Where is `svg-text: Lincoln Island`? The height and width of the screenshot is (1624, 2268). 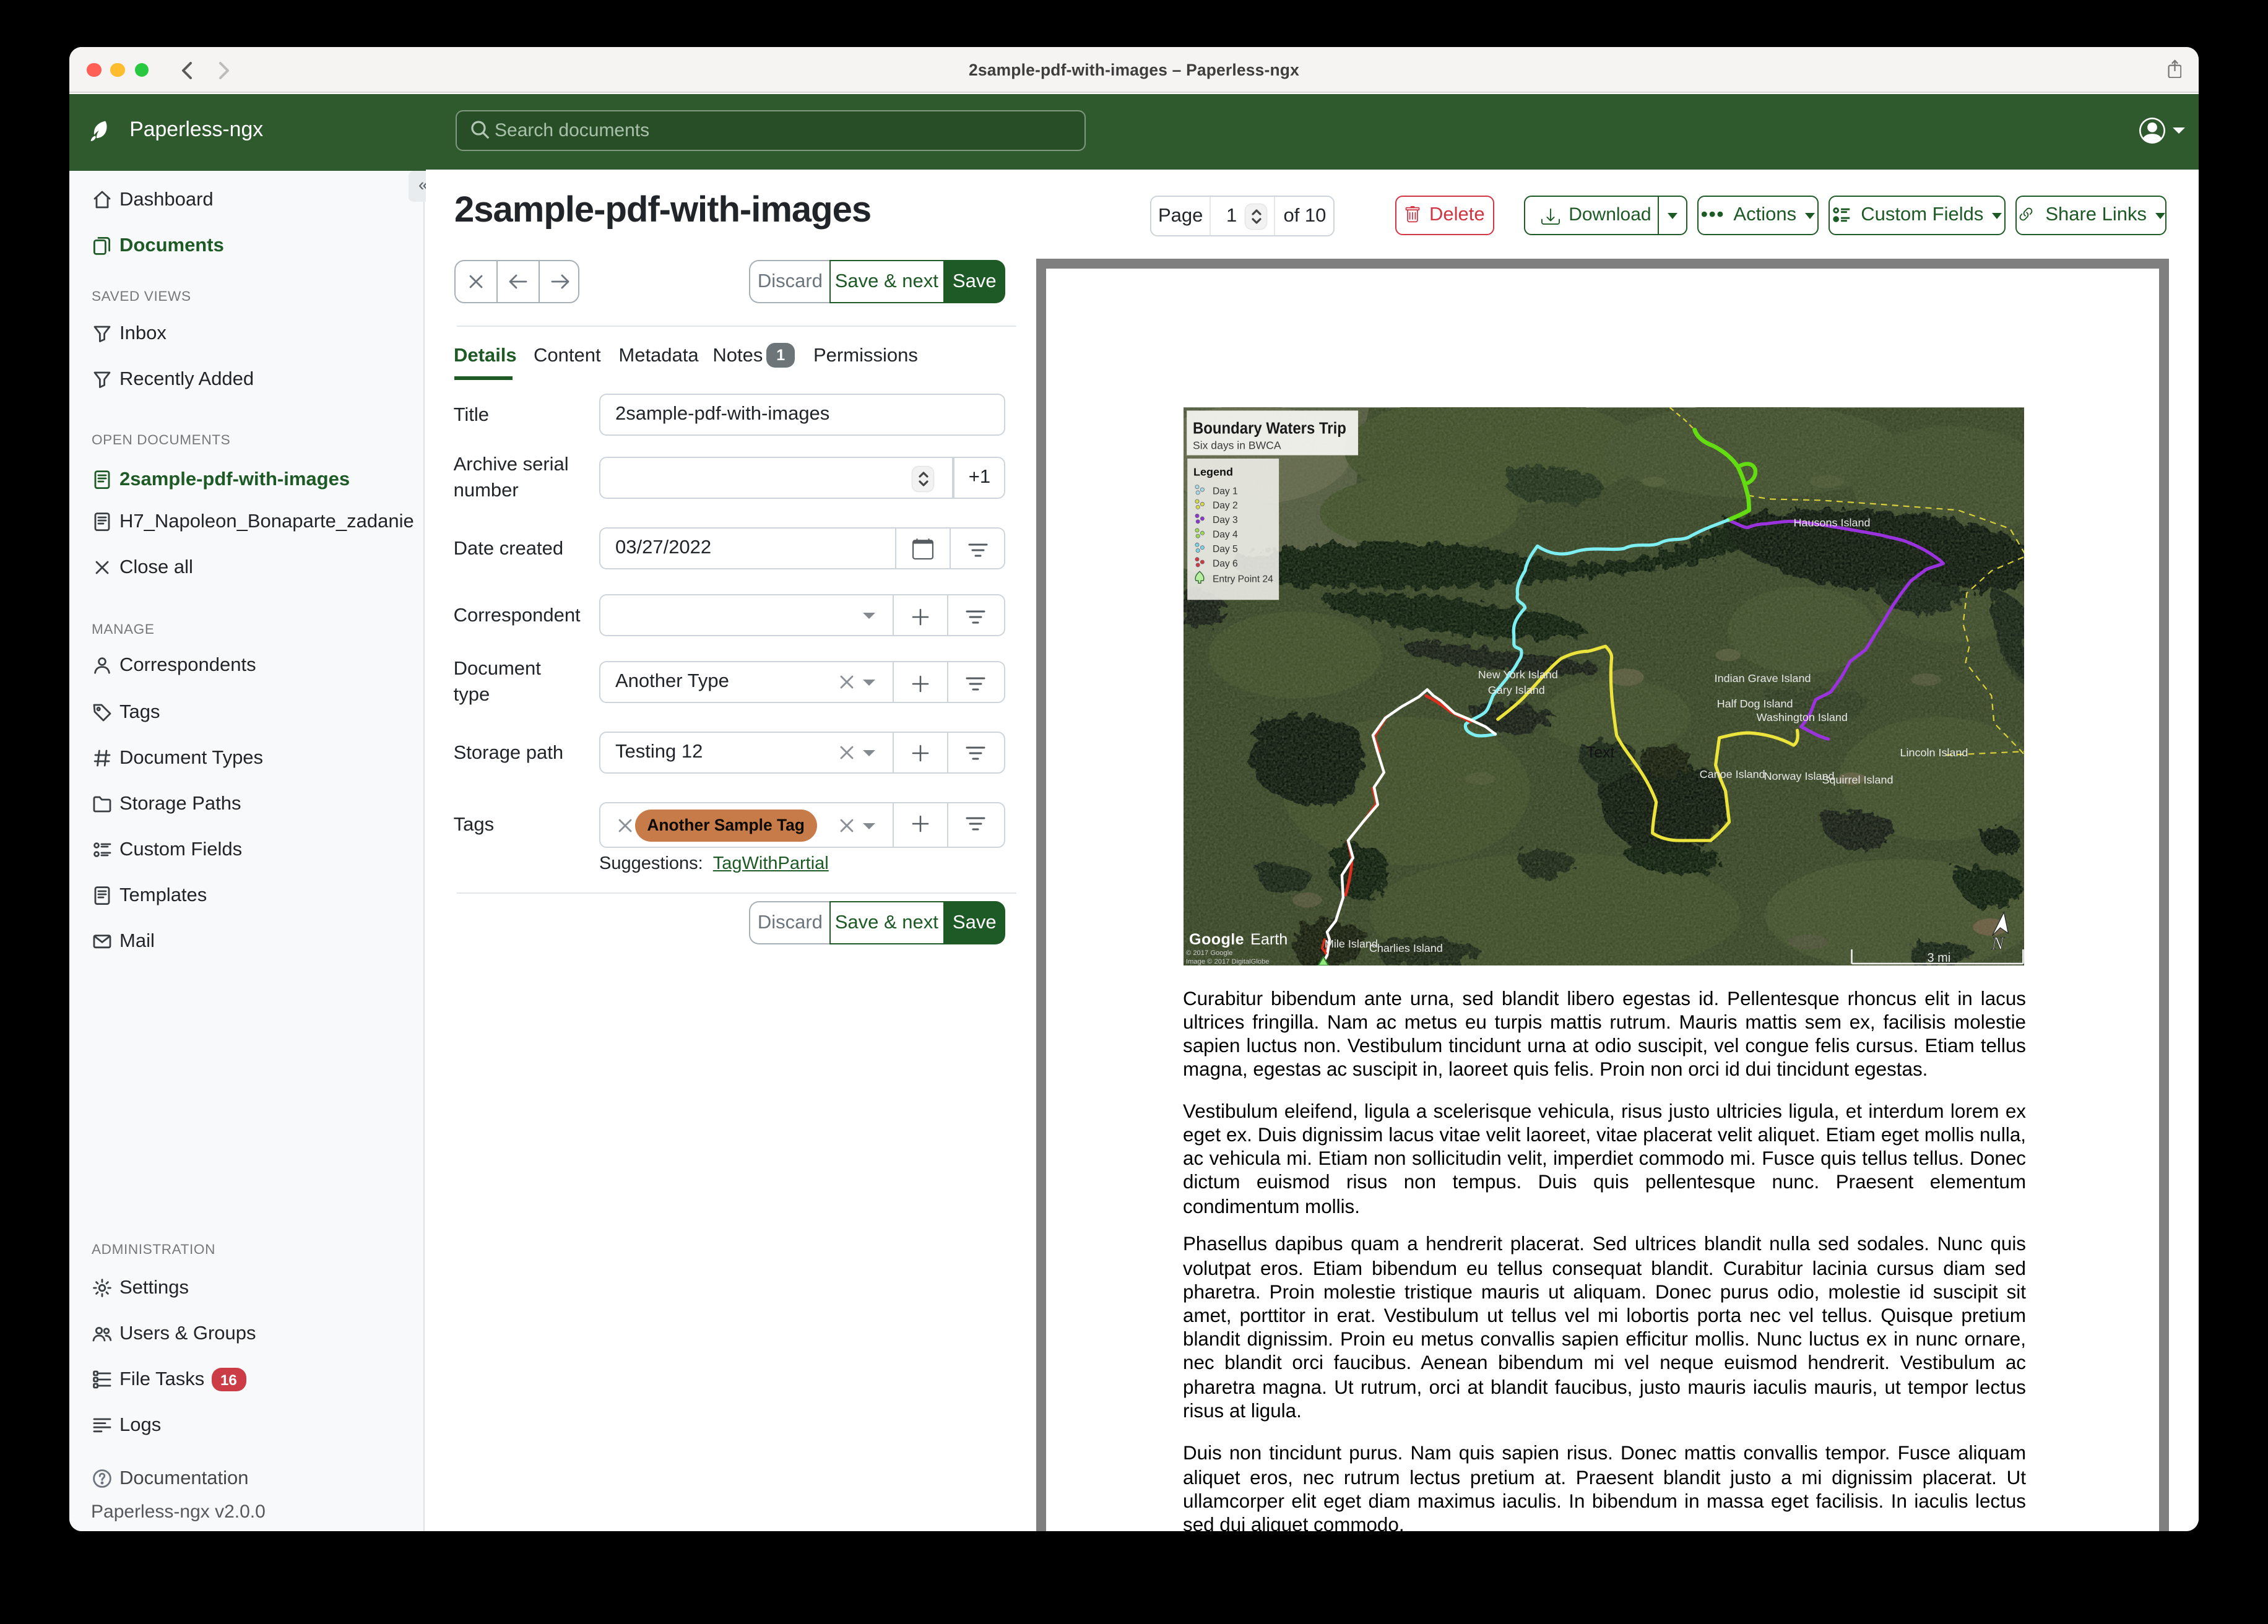 svg-text: Lincoln Island is located at coordinates (1933, 752).